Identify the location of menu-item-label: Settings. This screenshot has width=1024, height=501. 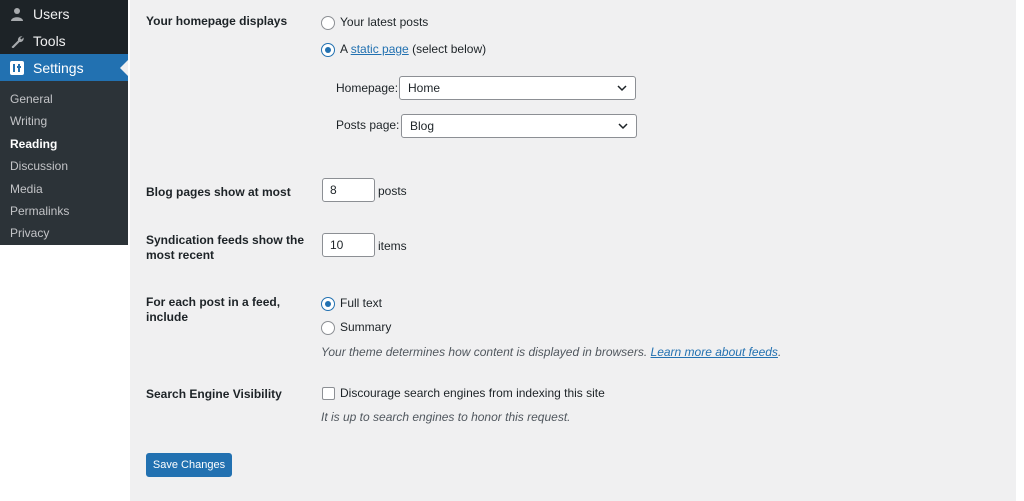
(58, 67).